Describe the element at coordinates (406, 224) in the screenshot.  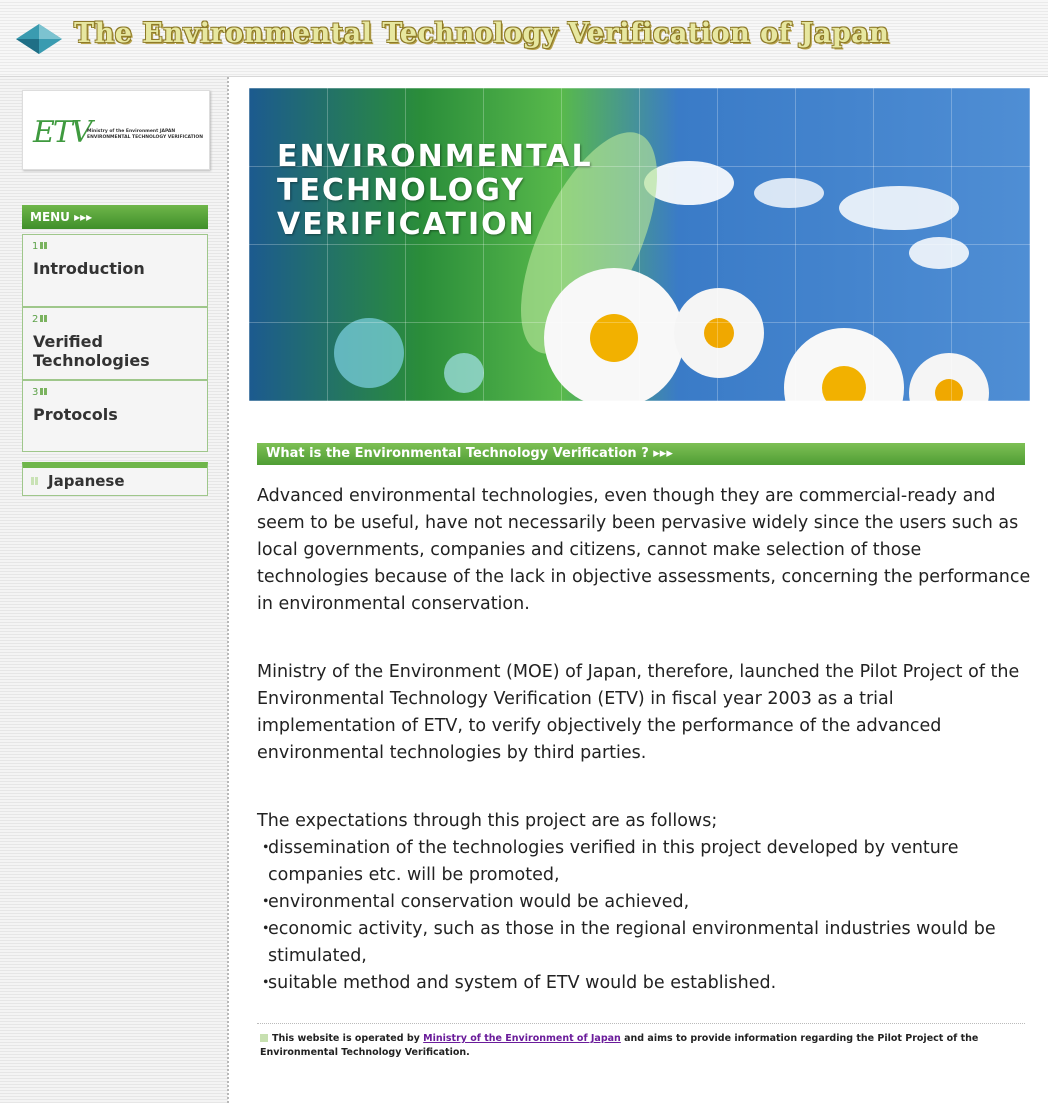
I see `banner-line-3: VERIFICATION` at that location.